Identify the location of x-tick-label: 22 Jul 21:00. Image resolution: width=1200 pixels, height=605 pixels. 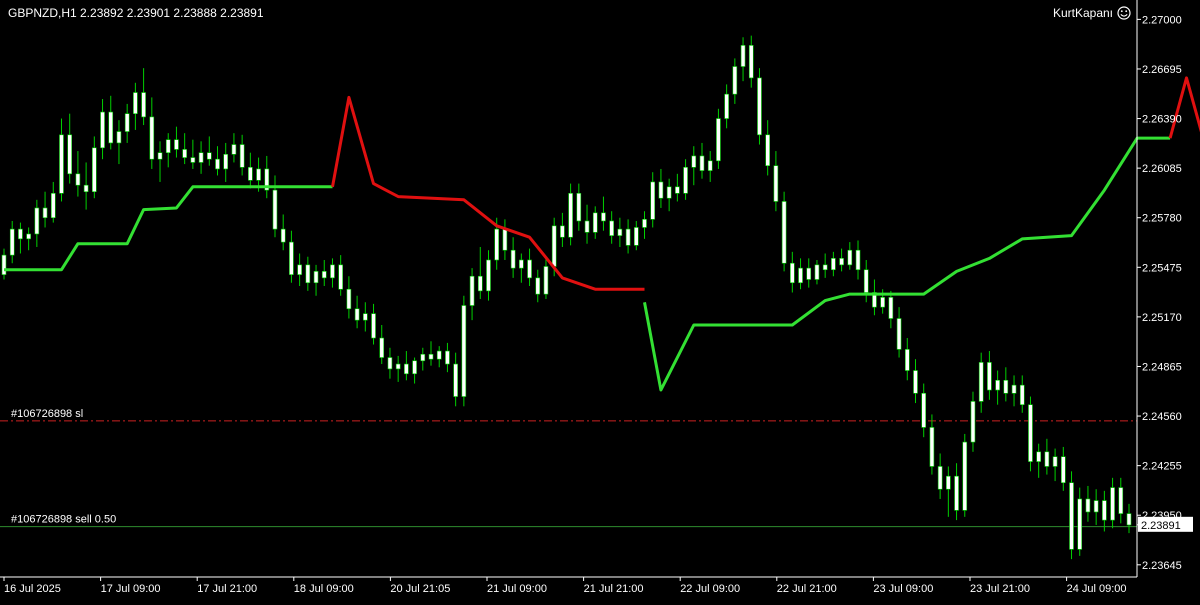
(807, 589).